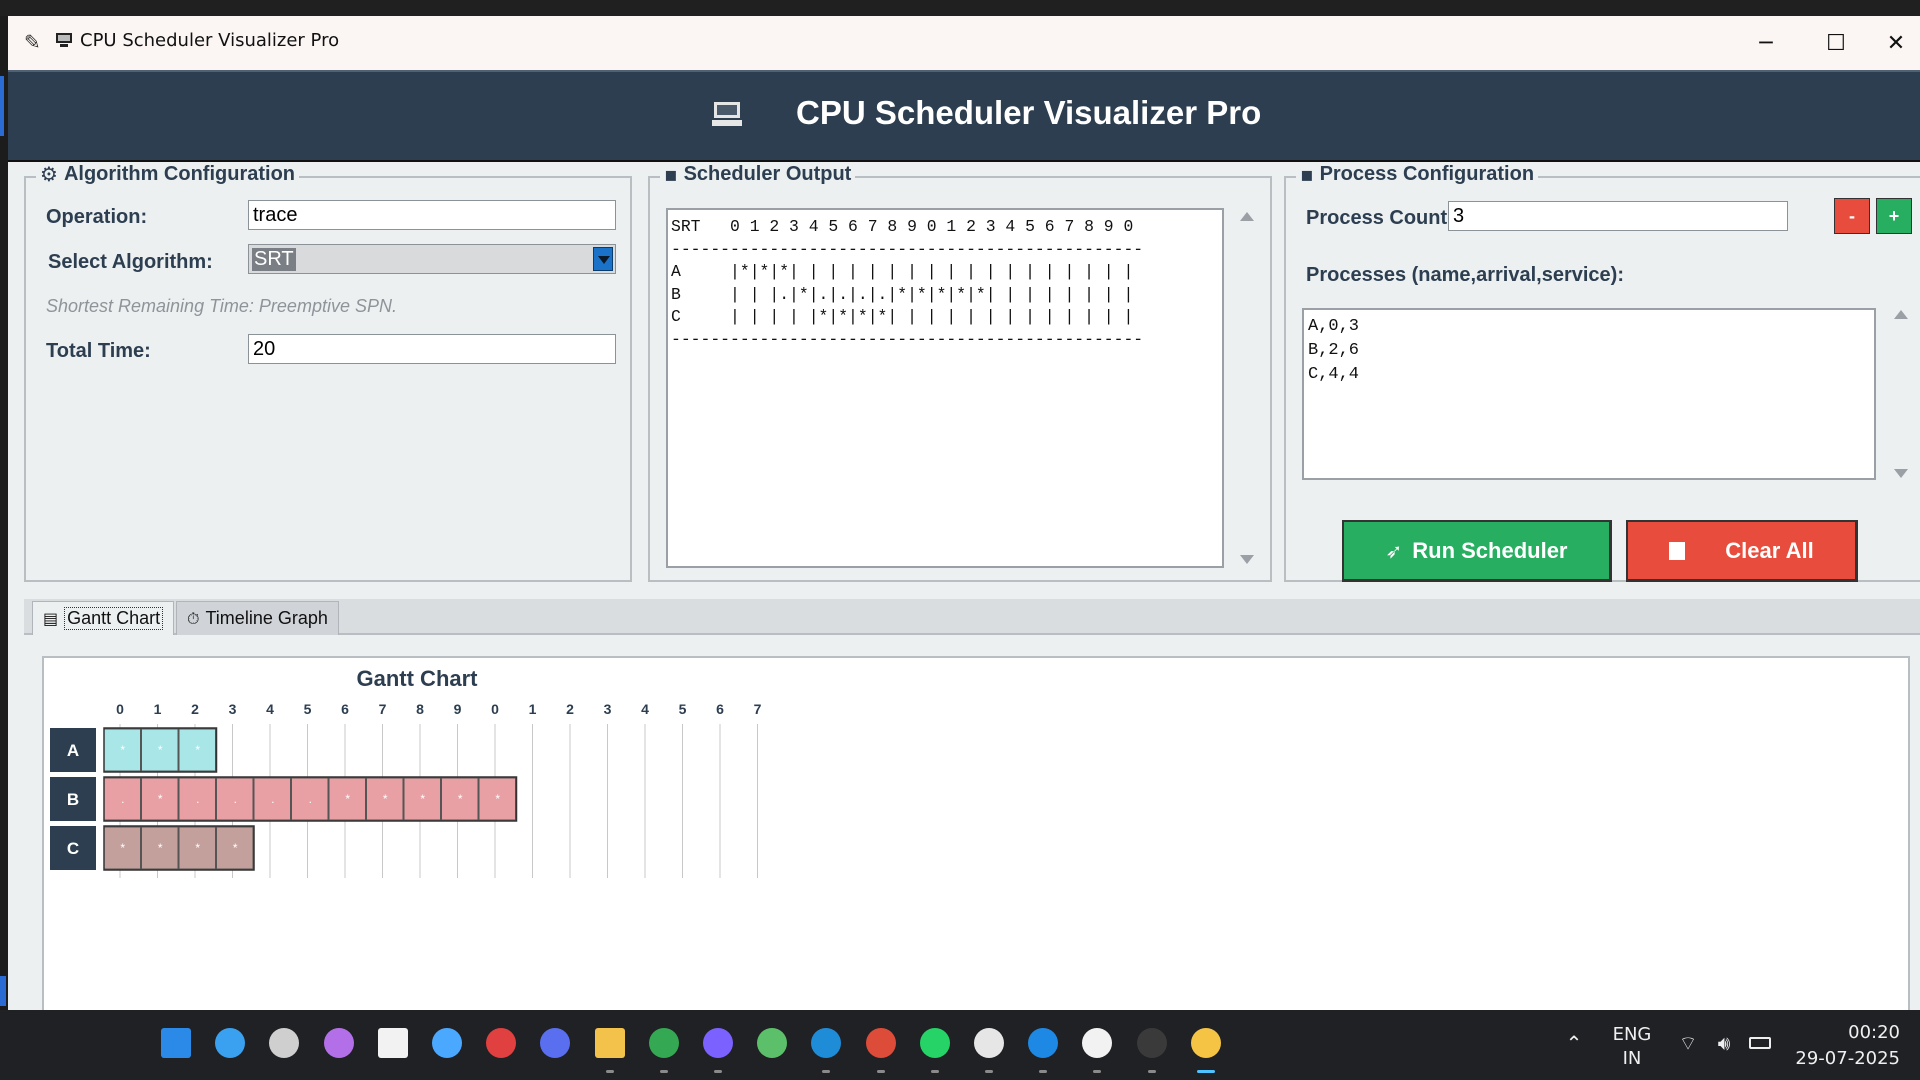  What do you see at coordinates (1724, 1043) in the screenshot?
I see `volume-icon: 🔊︎` at bounding box center [1724, 1043].